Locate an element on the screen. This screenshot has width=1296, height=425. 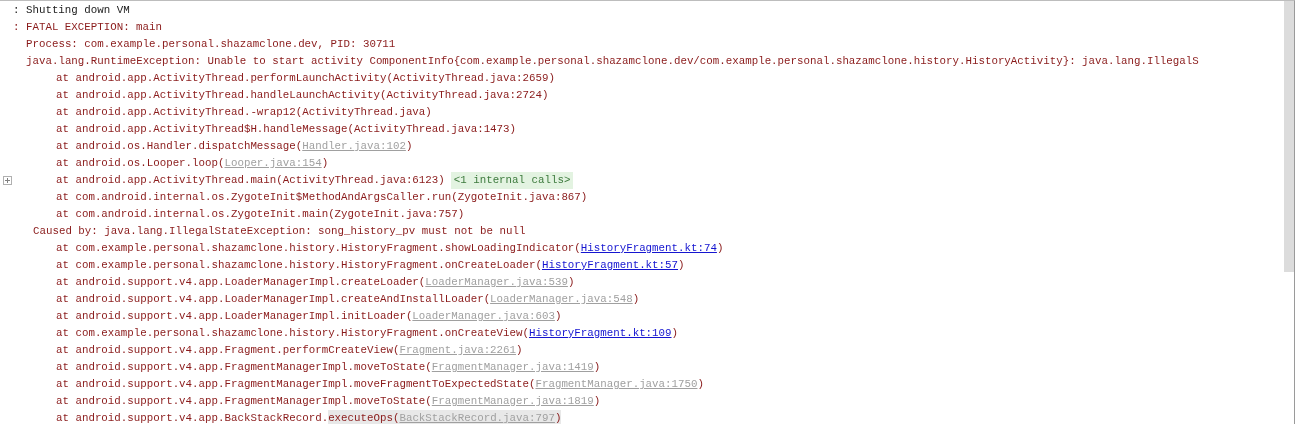
log-text: at android.support.v4.app.FragmentManagerImpl.moveFragmentToExpectedState( is located at coordinates (296, 384).